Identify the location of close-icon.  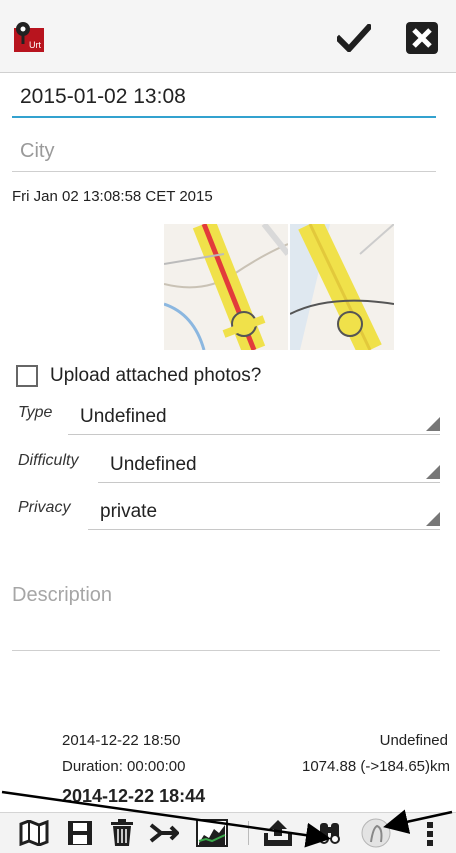
(422, 38).